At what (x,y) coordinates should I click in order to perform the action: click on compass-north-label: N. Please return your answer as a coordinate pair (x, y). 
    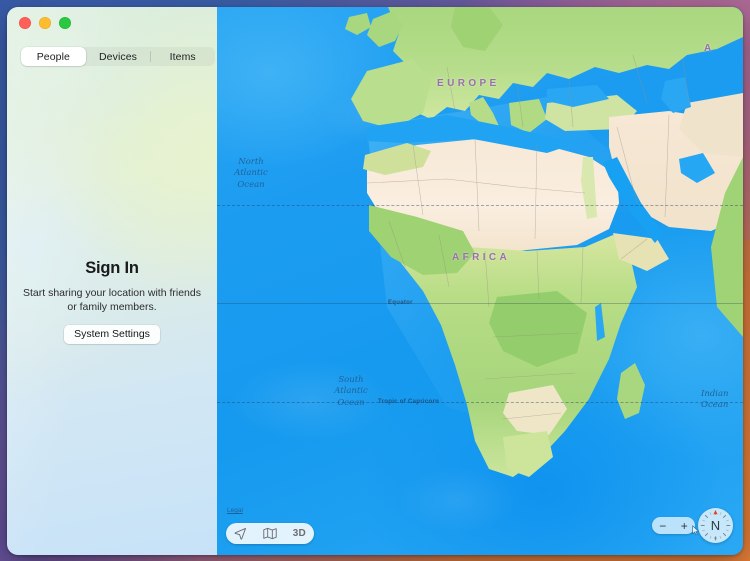
    Looking at the image, I should click on (715, 525).